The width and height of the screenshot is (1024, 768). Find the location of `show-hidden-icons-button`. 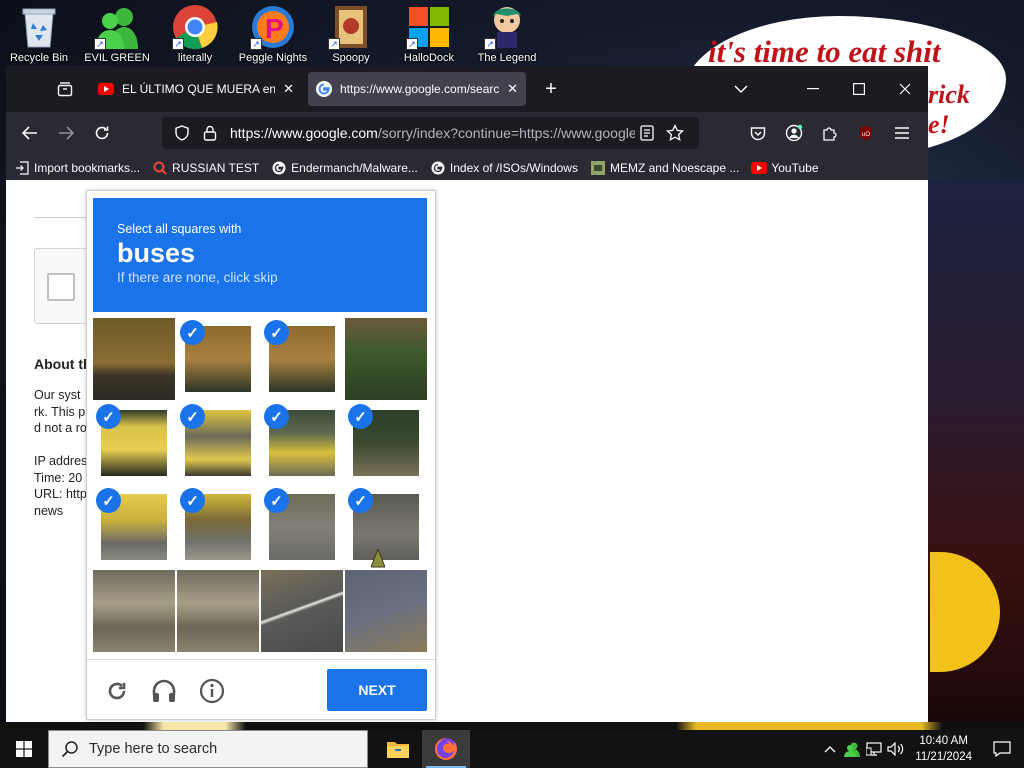

show-hidden-icons-button is located at coordinates (830, 749).